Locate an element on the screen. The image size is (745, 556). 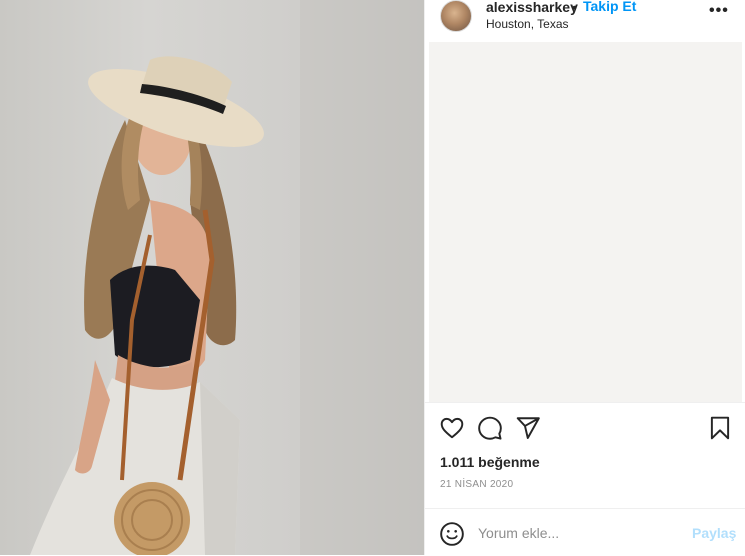
follow-button: Takip Et is located at coordinates (609, 7).